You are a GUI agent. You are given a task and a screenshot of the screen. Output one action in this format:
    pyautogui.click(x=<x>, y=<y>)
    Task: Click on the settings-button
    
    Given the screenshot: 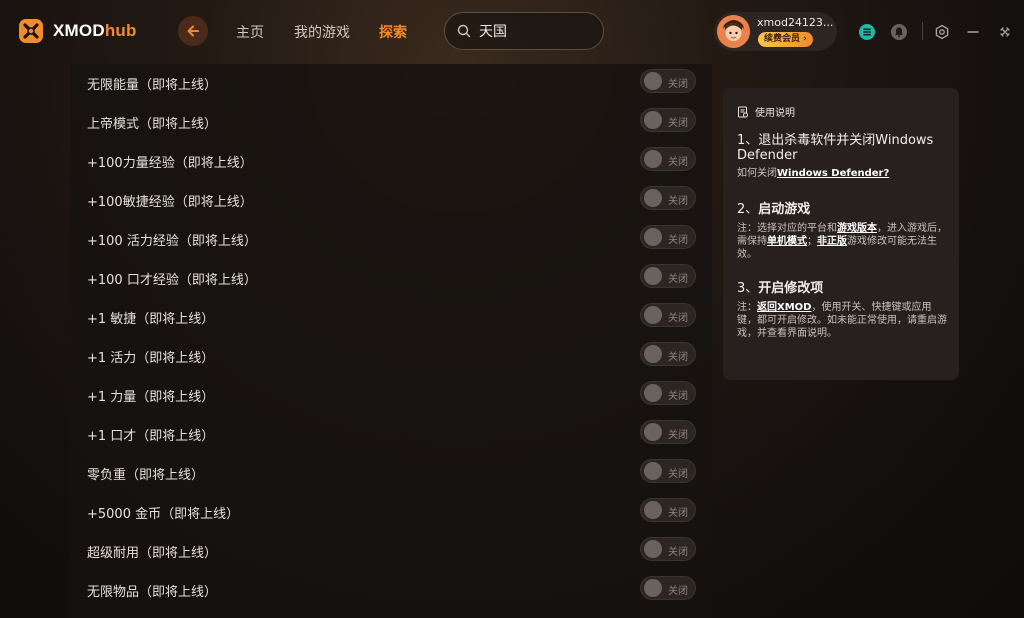 What is the action you would take?
    pyautogui.click(x=942, y=32)
    